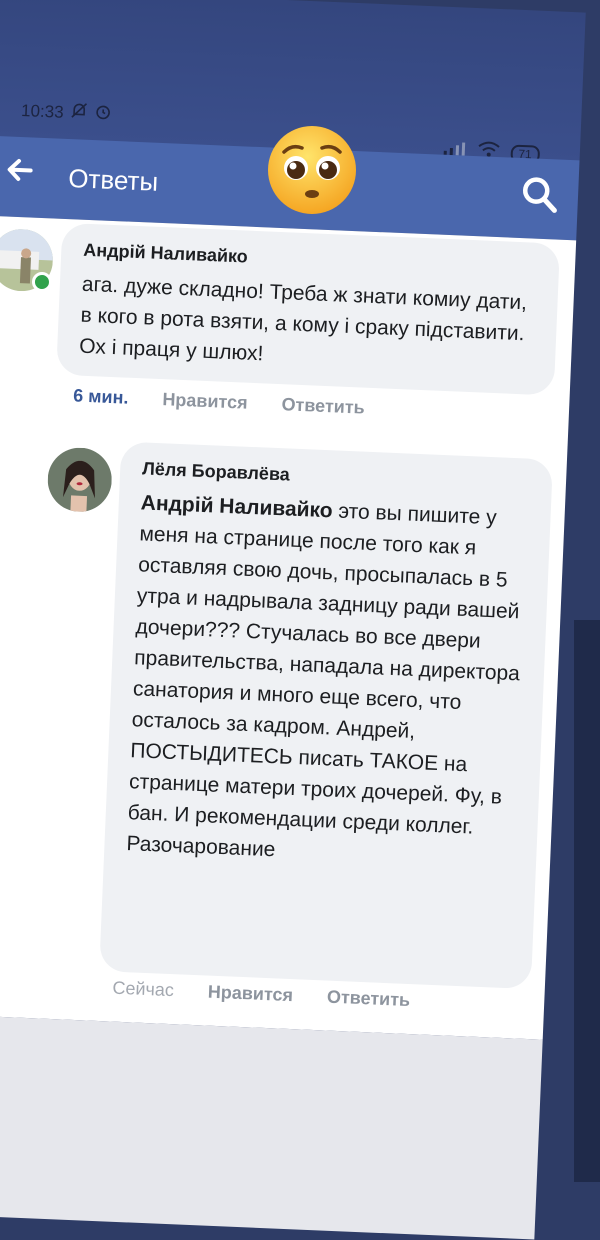 The width and height of the screenshot is (600, 1240). Describe the element at coordinates (542, 197) in the screenshot. I see `search-icon` at that location.